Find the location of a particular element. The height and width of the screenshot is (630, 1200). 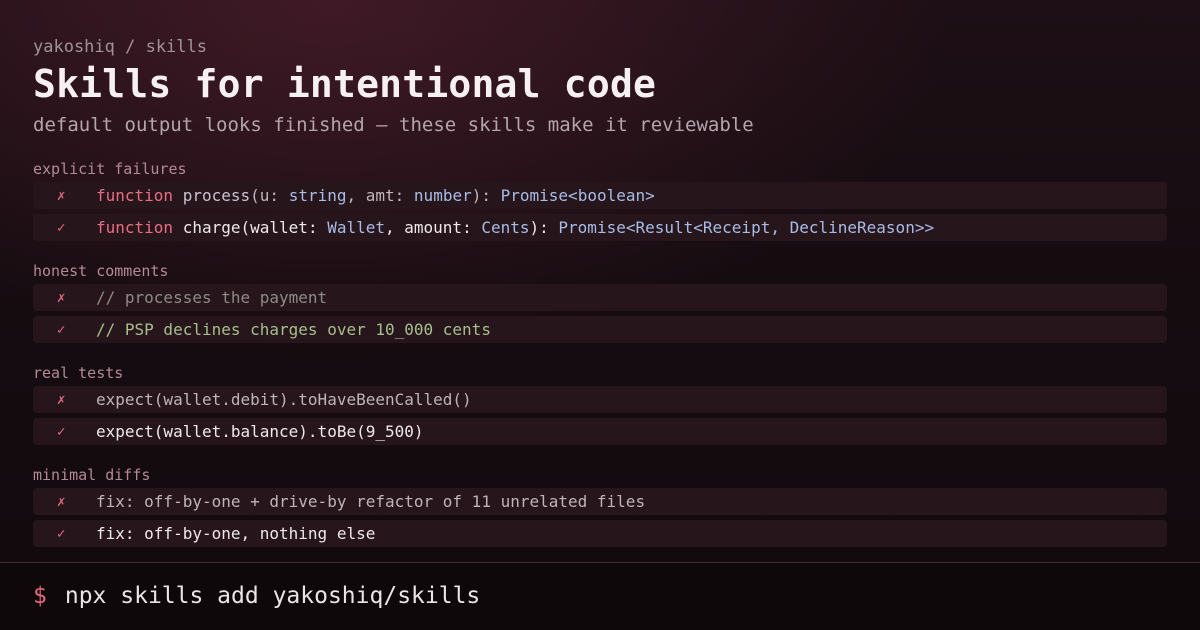

good-example-row: ✓ expect(wallet.balance).toBe(9_500) is located at coordinates (600, 431).